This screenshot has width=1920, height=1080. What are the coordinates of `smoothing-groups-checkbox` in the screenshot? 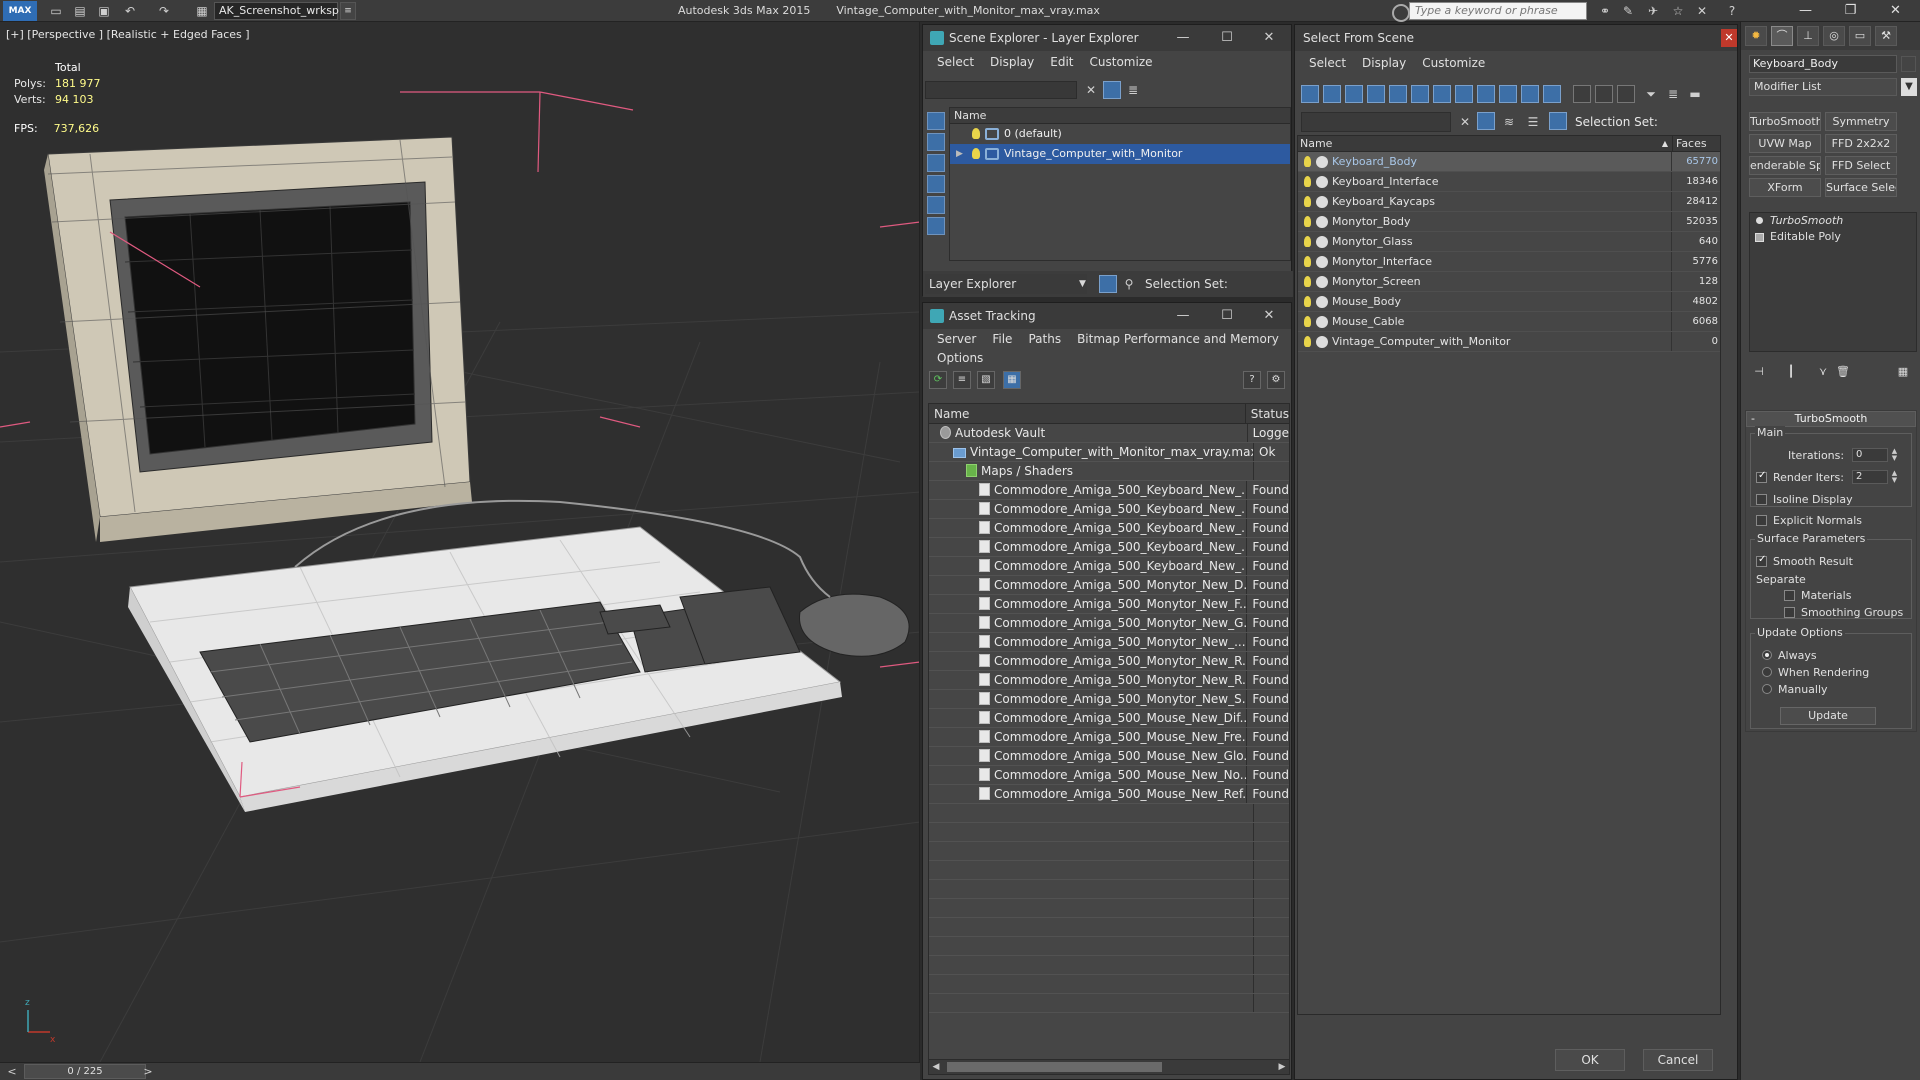 It's located at (1789, 612).